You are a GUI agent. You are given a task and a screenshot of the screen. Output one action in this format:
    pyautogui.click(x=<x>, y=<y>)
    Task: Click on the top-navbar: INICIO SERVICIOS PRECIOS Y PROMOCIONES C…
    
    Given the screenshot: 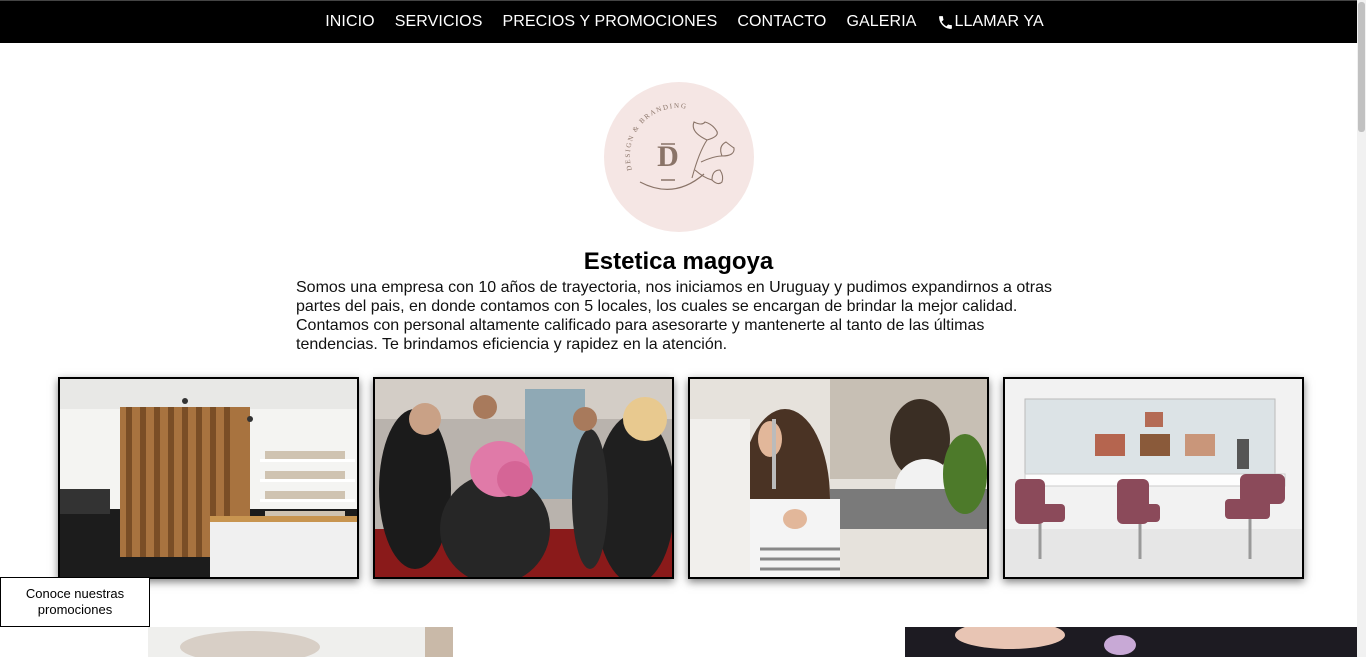 What is the action you would take?
    pyautogui.click(x=678, y=21)
    